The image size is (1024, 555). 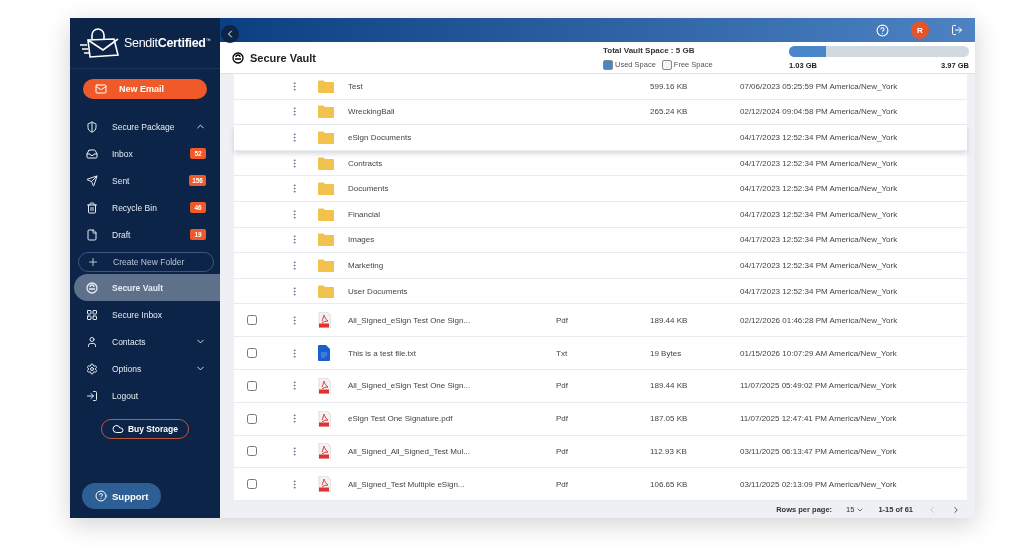 What do you see at coordinates (452, 189) in the screenshot?
I see `file-name: Documents` at bounding box center [452, 189].